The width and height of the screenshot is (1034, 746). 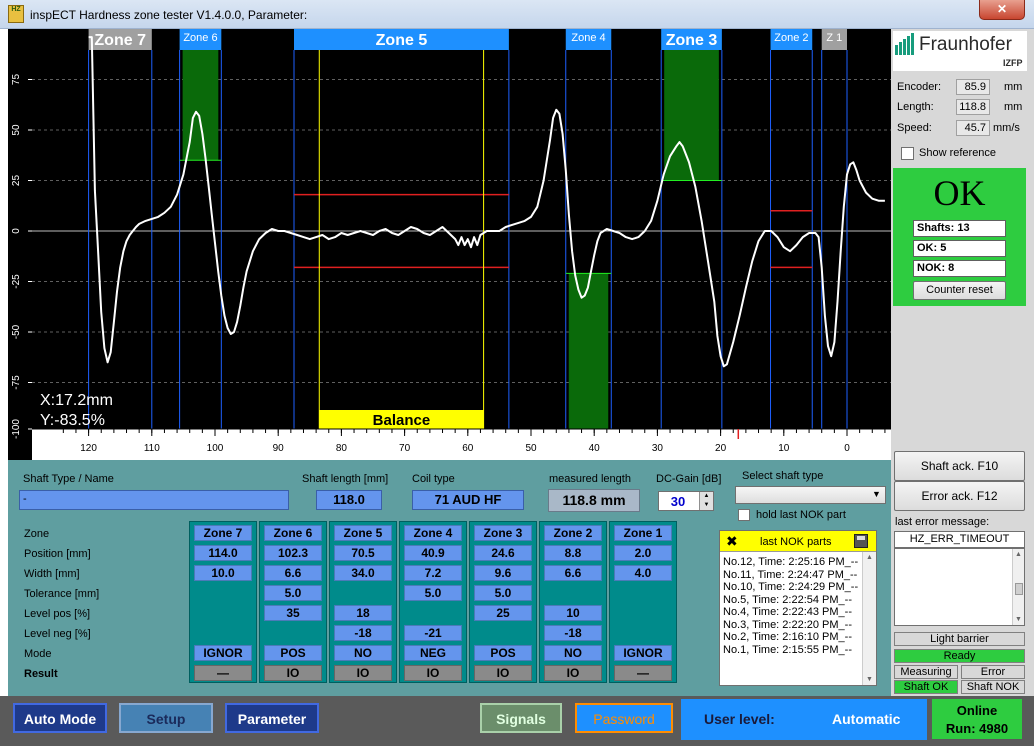 What do you see at coordinates (643, 573) in the screenshot?
I see `zone-width-cell: 4.0` at bounding box center [643, 573].